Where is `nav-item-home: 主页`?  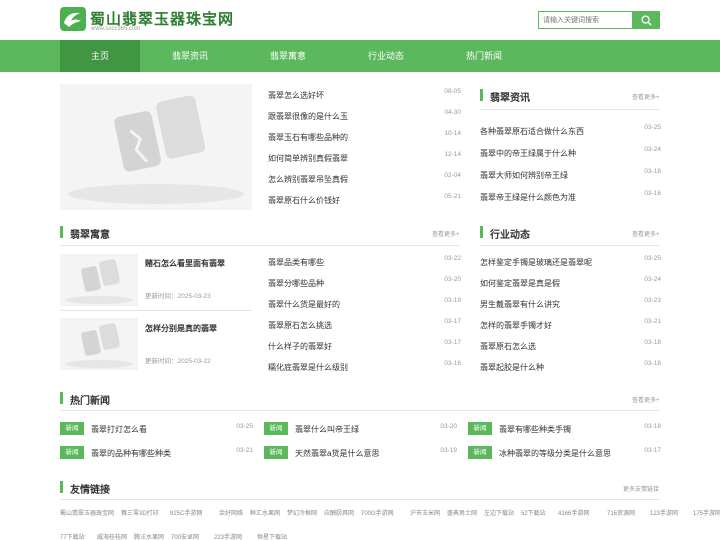 nav-item-home: 主页 is located at coordinates (100, 56).